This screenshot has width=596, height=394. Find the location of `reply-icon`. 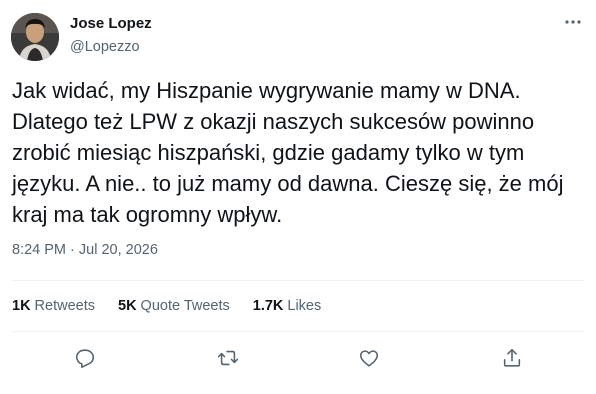

reply-icon is located at coordinates (85, 358).